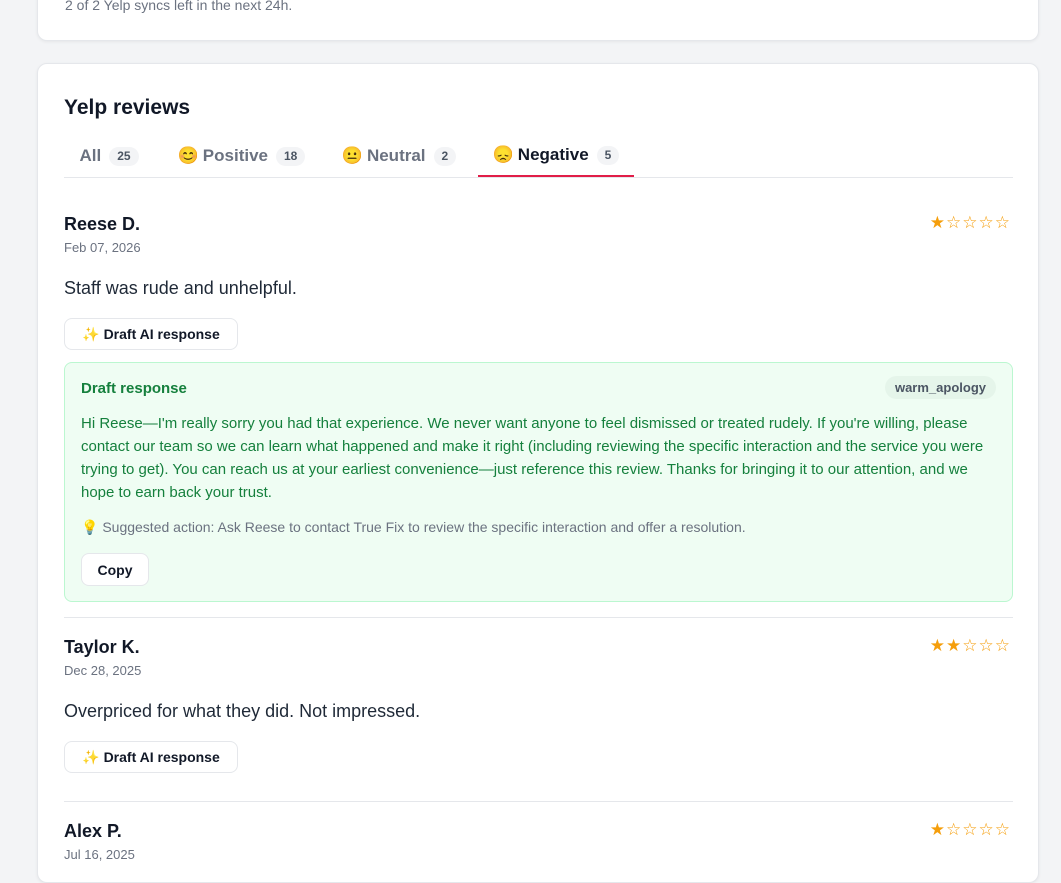 The width and height of the screenshot is (1061, 883). What do you see at coordinates (134, 388) in the screenshot?
I see `draft-response-title: Draft response` at bounding box center [134, 388].